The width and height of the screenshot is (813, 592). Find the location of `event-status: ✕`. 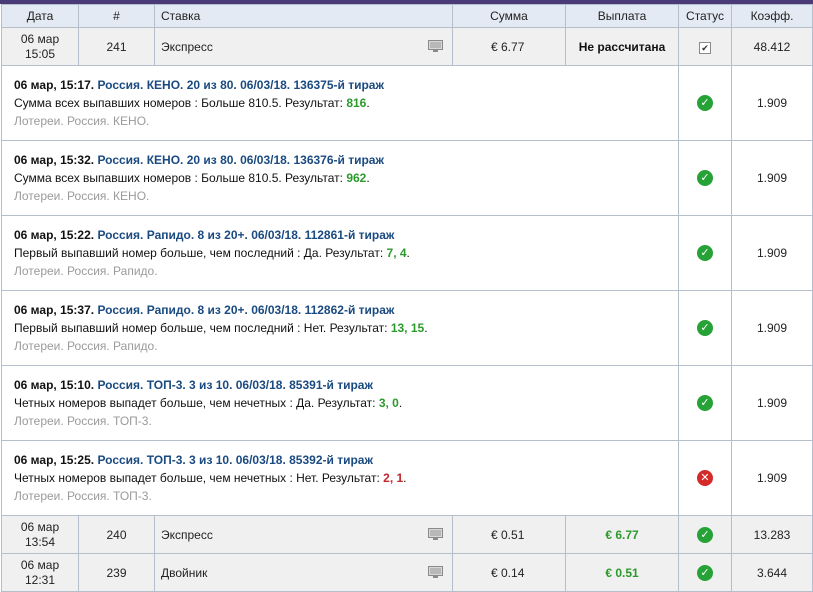

event-status: ✕ is located at coordinates (705, 478).